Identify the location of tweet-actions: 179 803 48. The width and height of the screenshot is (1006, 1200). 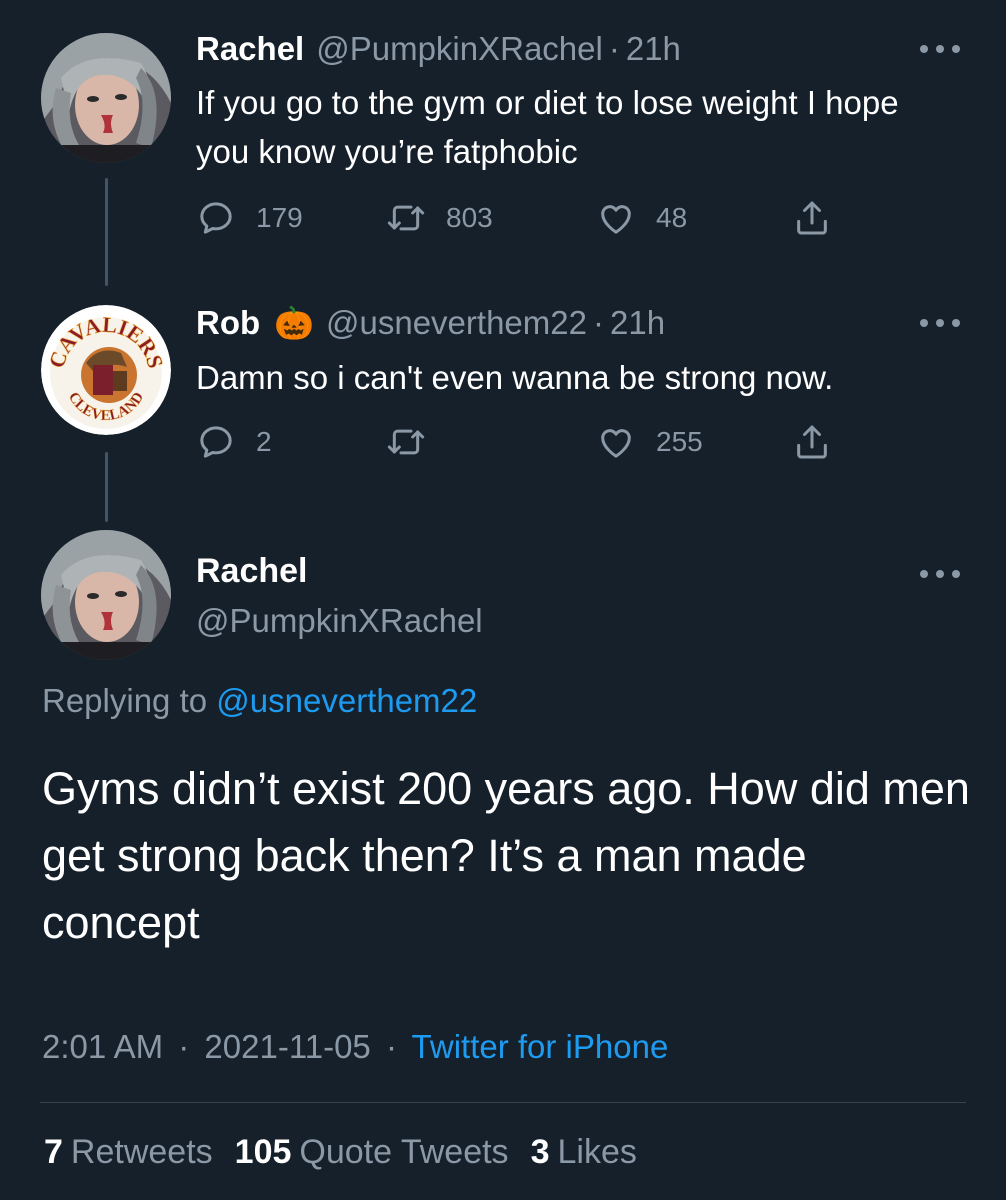
(526, 218).